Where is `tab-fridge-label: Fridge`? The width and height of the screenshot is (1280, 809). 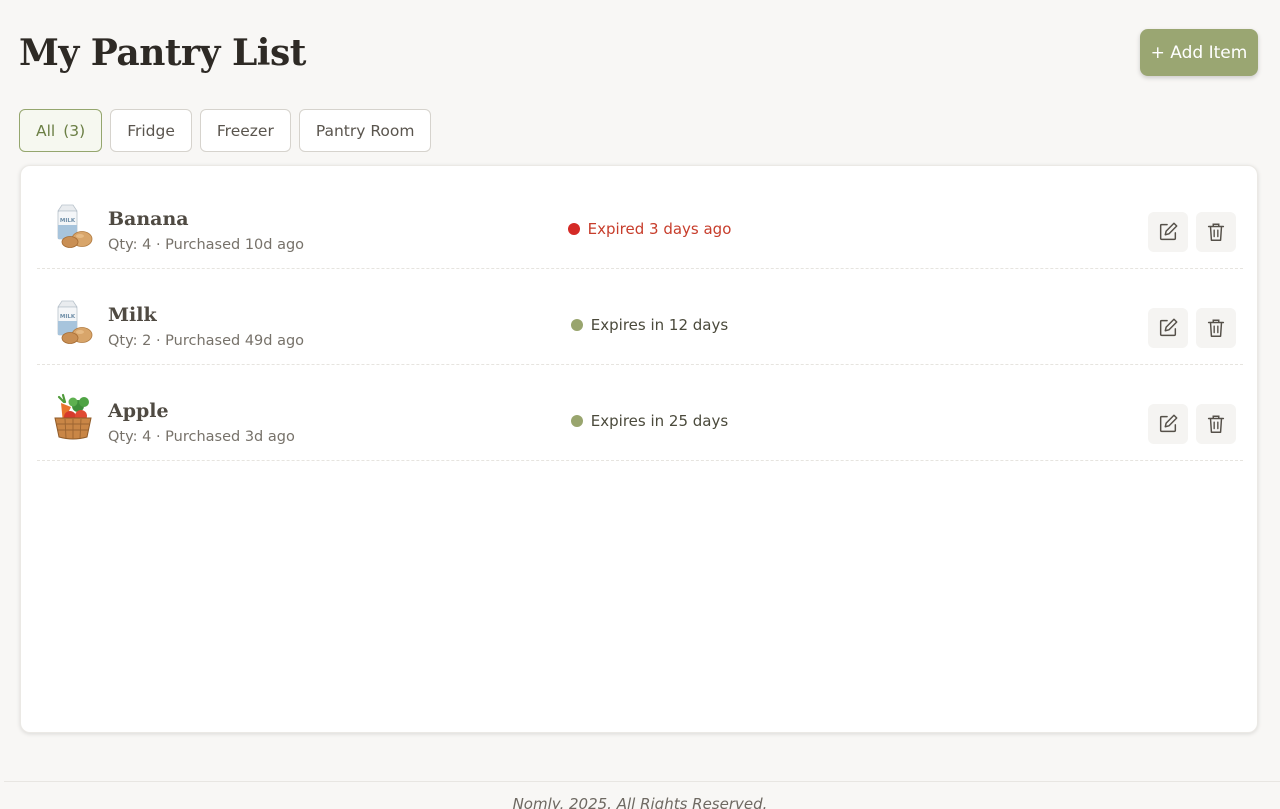
tab-fridge-label: Fridge is located at coordinates (151, 130).